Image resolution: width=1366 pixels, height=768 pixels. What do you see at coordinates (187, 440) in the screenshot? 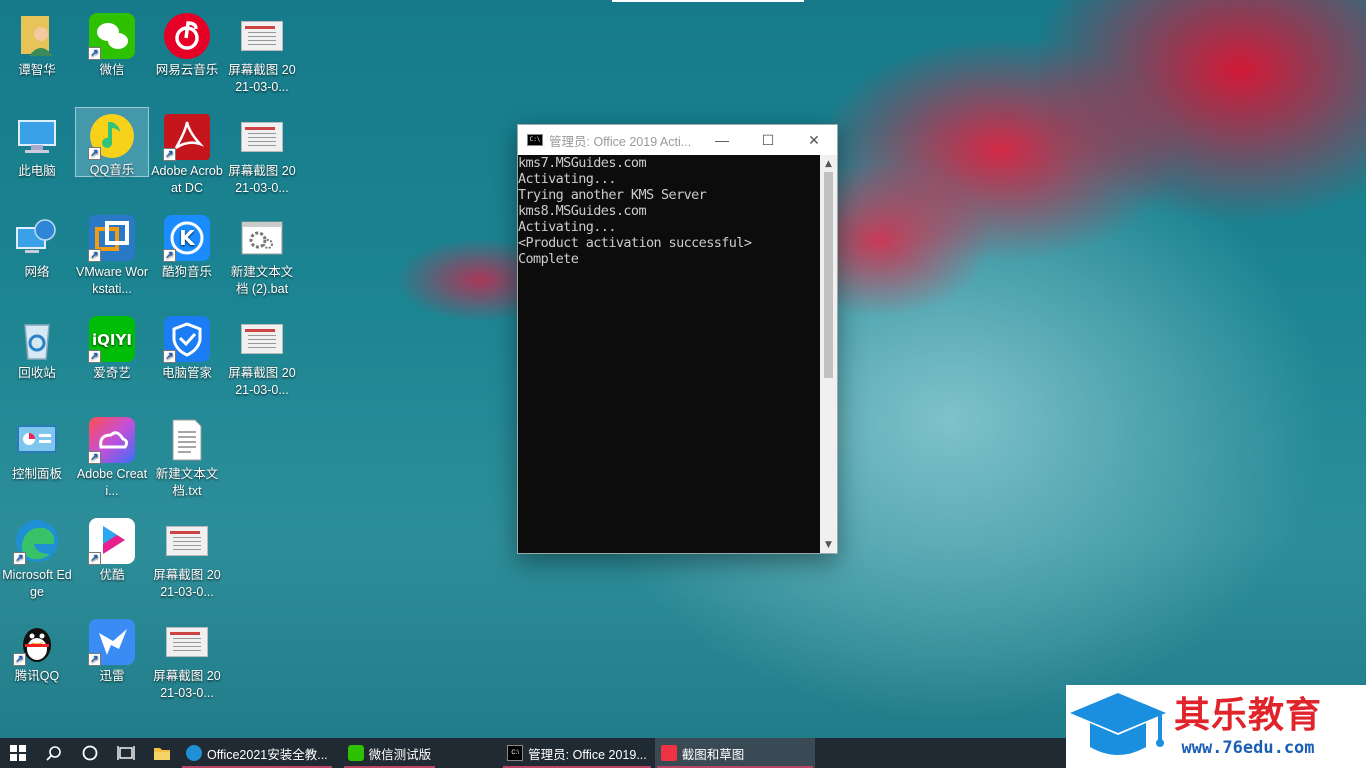
I see `txt-file-icon` at bounding box center [187, 440].